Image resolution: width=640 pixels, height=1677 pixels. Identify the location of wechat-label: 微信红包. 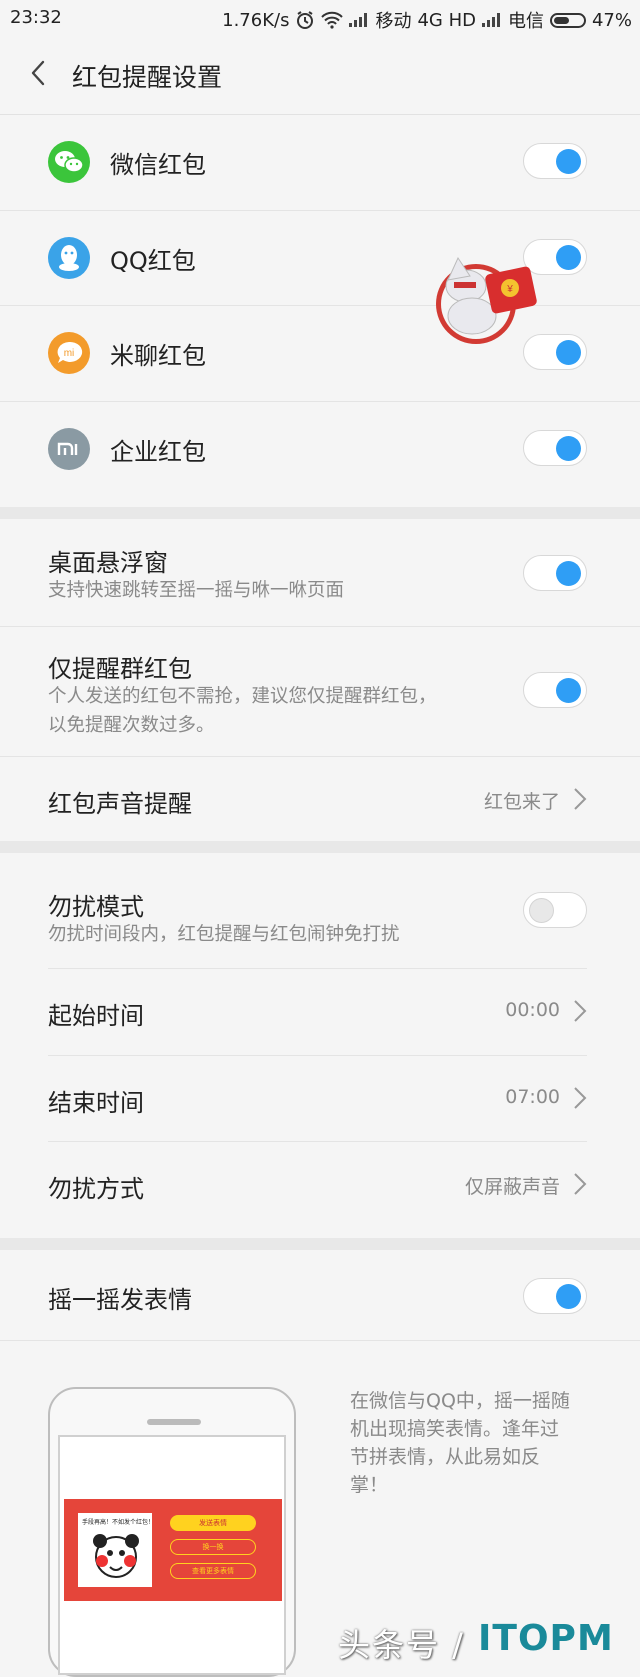
(158, 165).